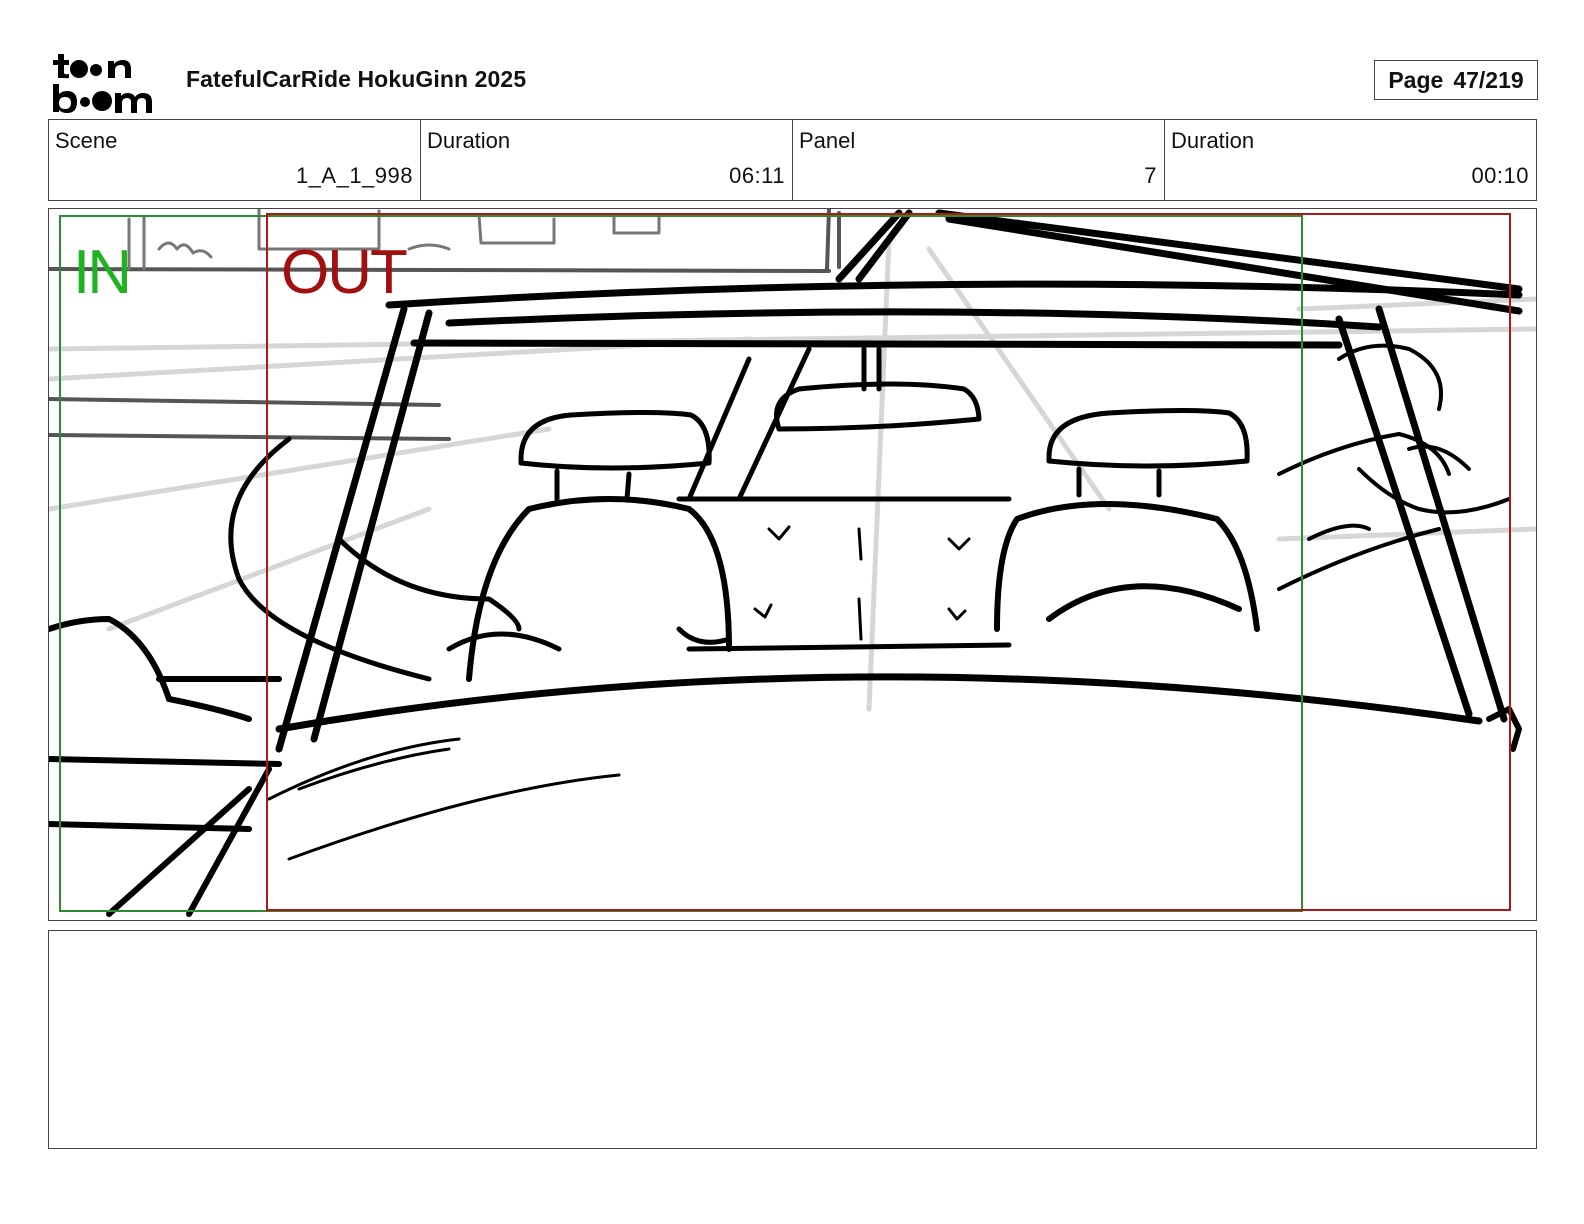 The image size is (1584, 1224). Describe the element at coordinates (102, 272) in the screenshot. I see `in-marker-label: IN` at that location.